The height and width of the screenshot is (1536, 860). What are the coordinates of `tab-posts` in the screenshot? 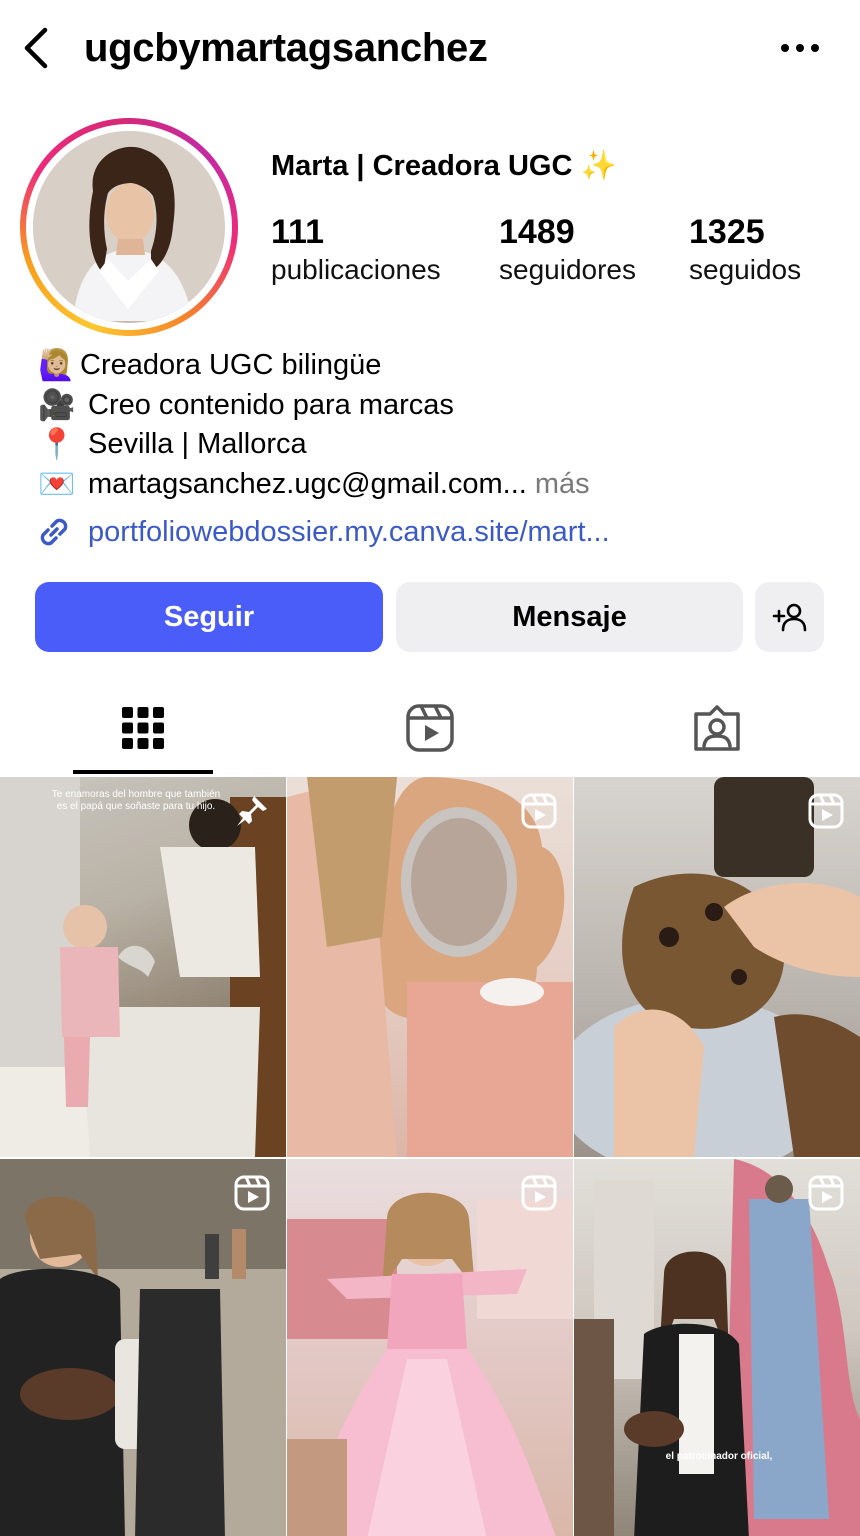 It's located at (143, 728).